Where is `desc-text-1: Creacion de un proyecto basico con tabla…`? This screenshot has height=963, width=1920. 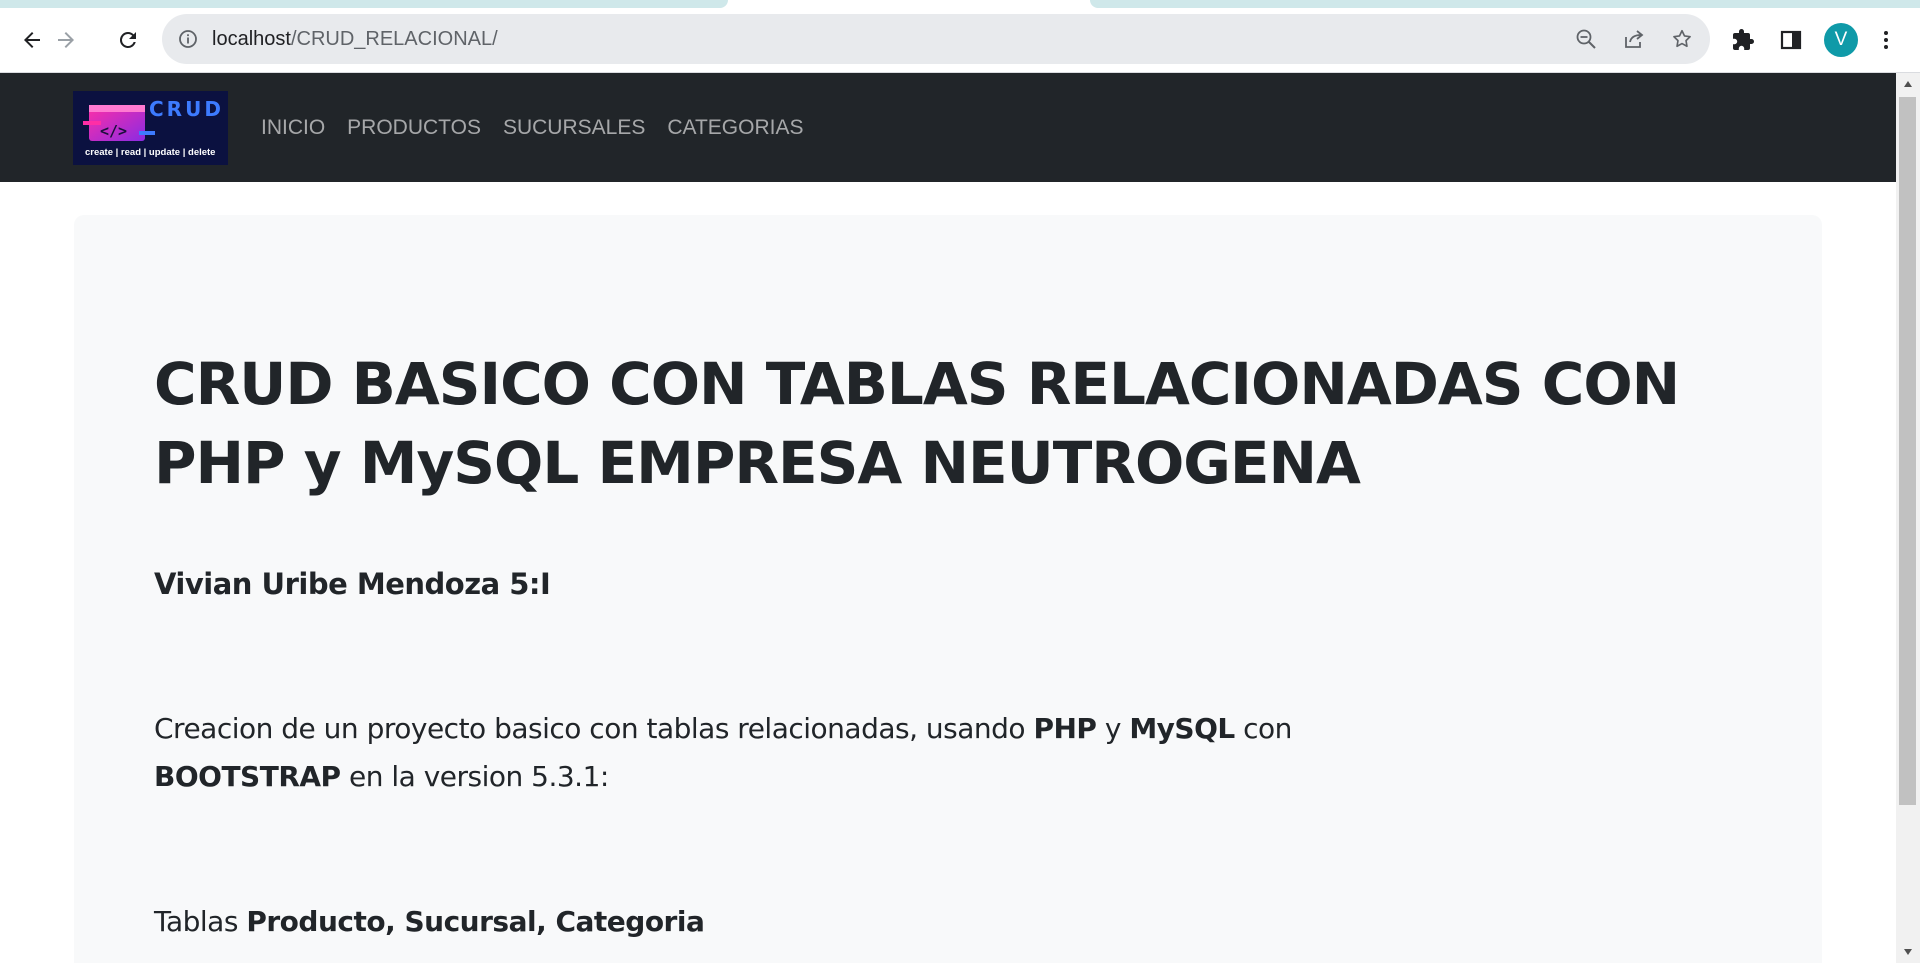 desc-text-1: Creacion de un proyecto basico con tabla… is located at coordinates (594, 728).